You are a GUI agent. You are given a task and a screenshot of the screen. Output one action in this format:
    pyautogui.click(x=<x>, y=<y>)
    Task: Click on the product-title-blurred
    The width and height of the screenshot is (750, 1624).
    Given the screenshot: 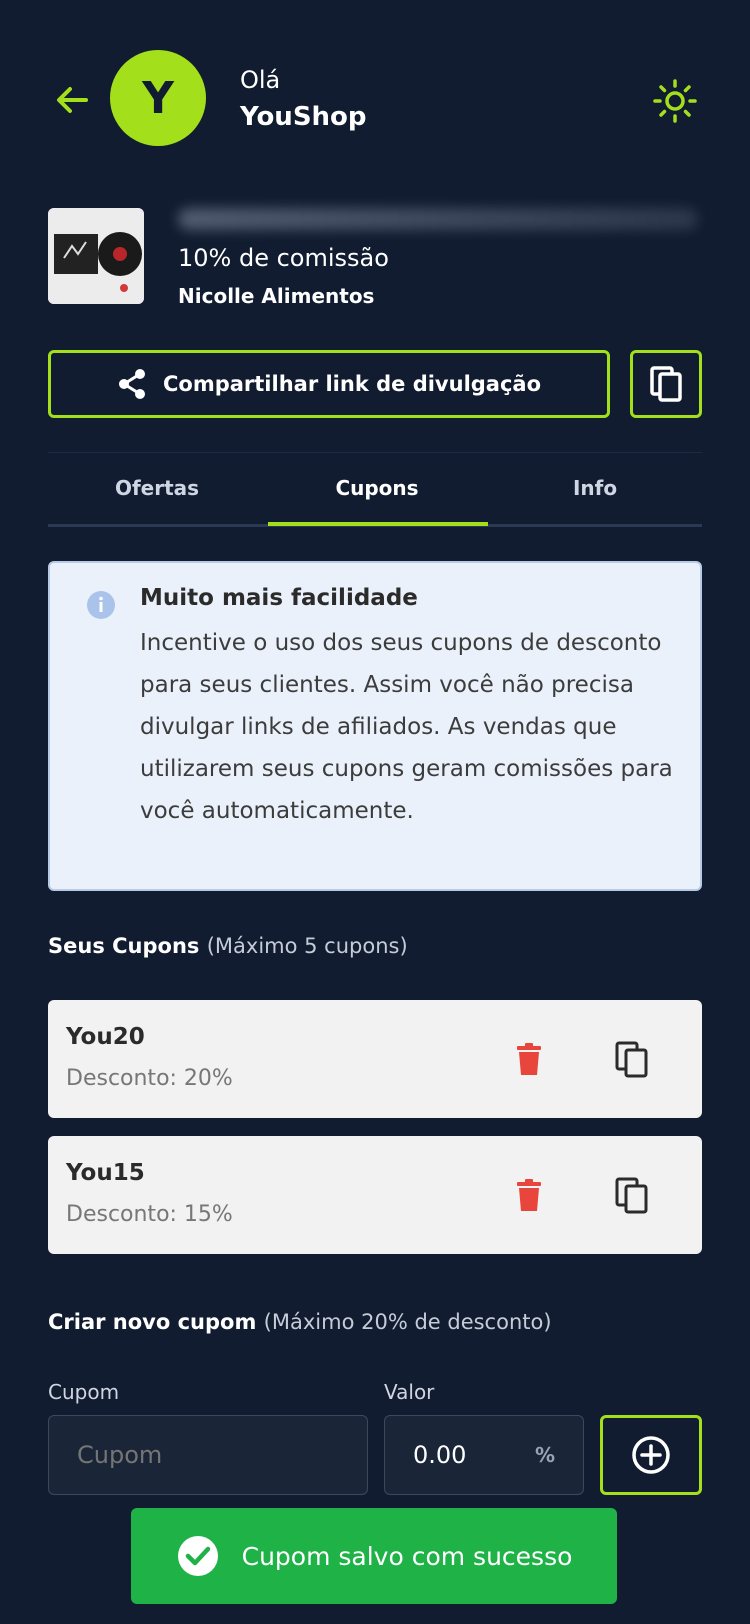 What is the action you would take?
    pyautogui.click(x=438, y=219)
    